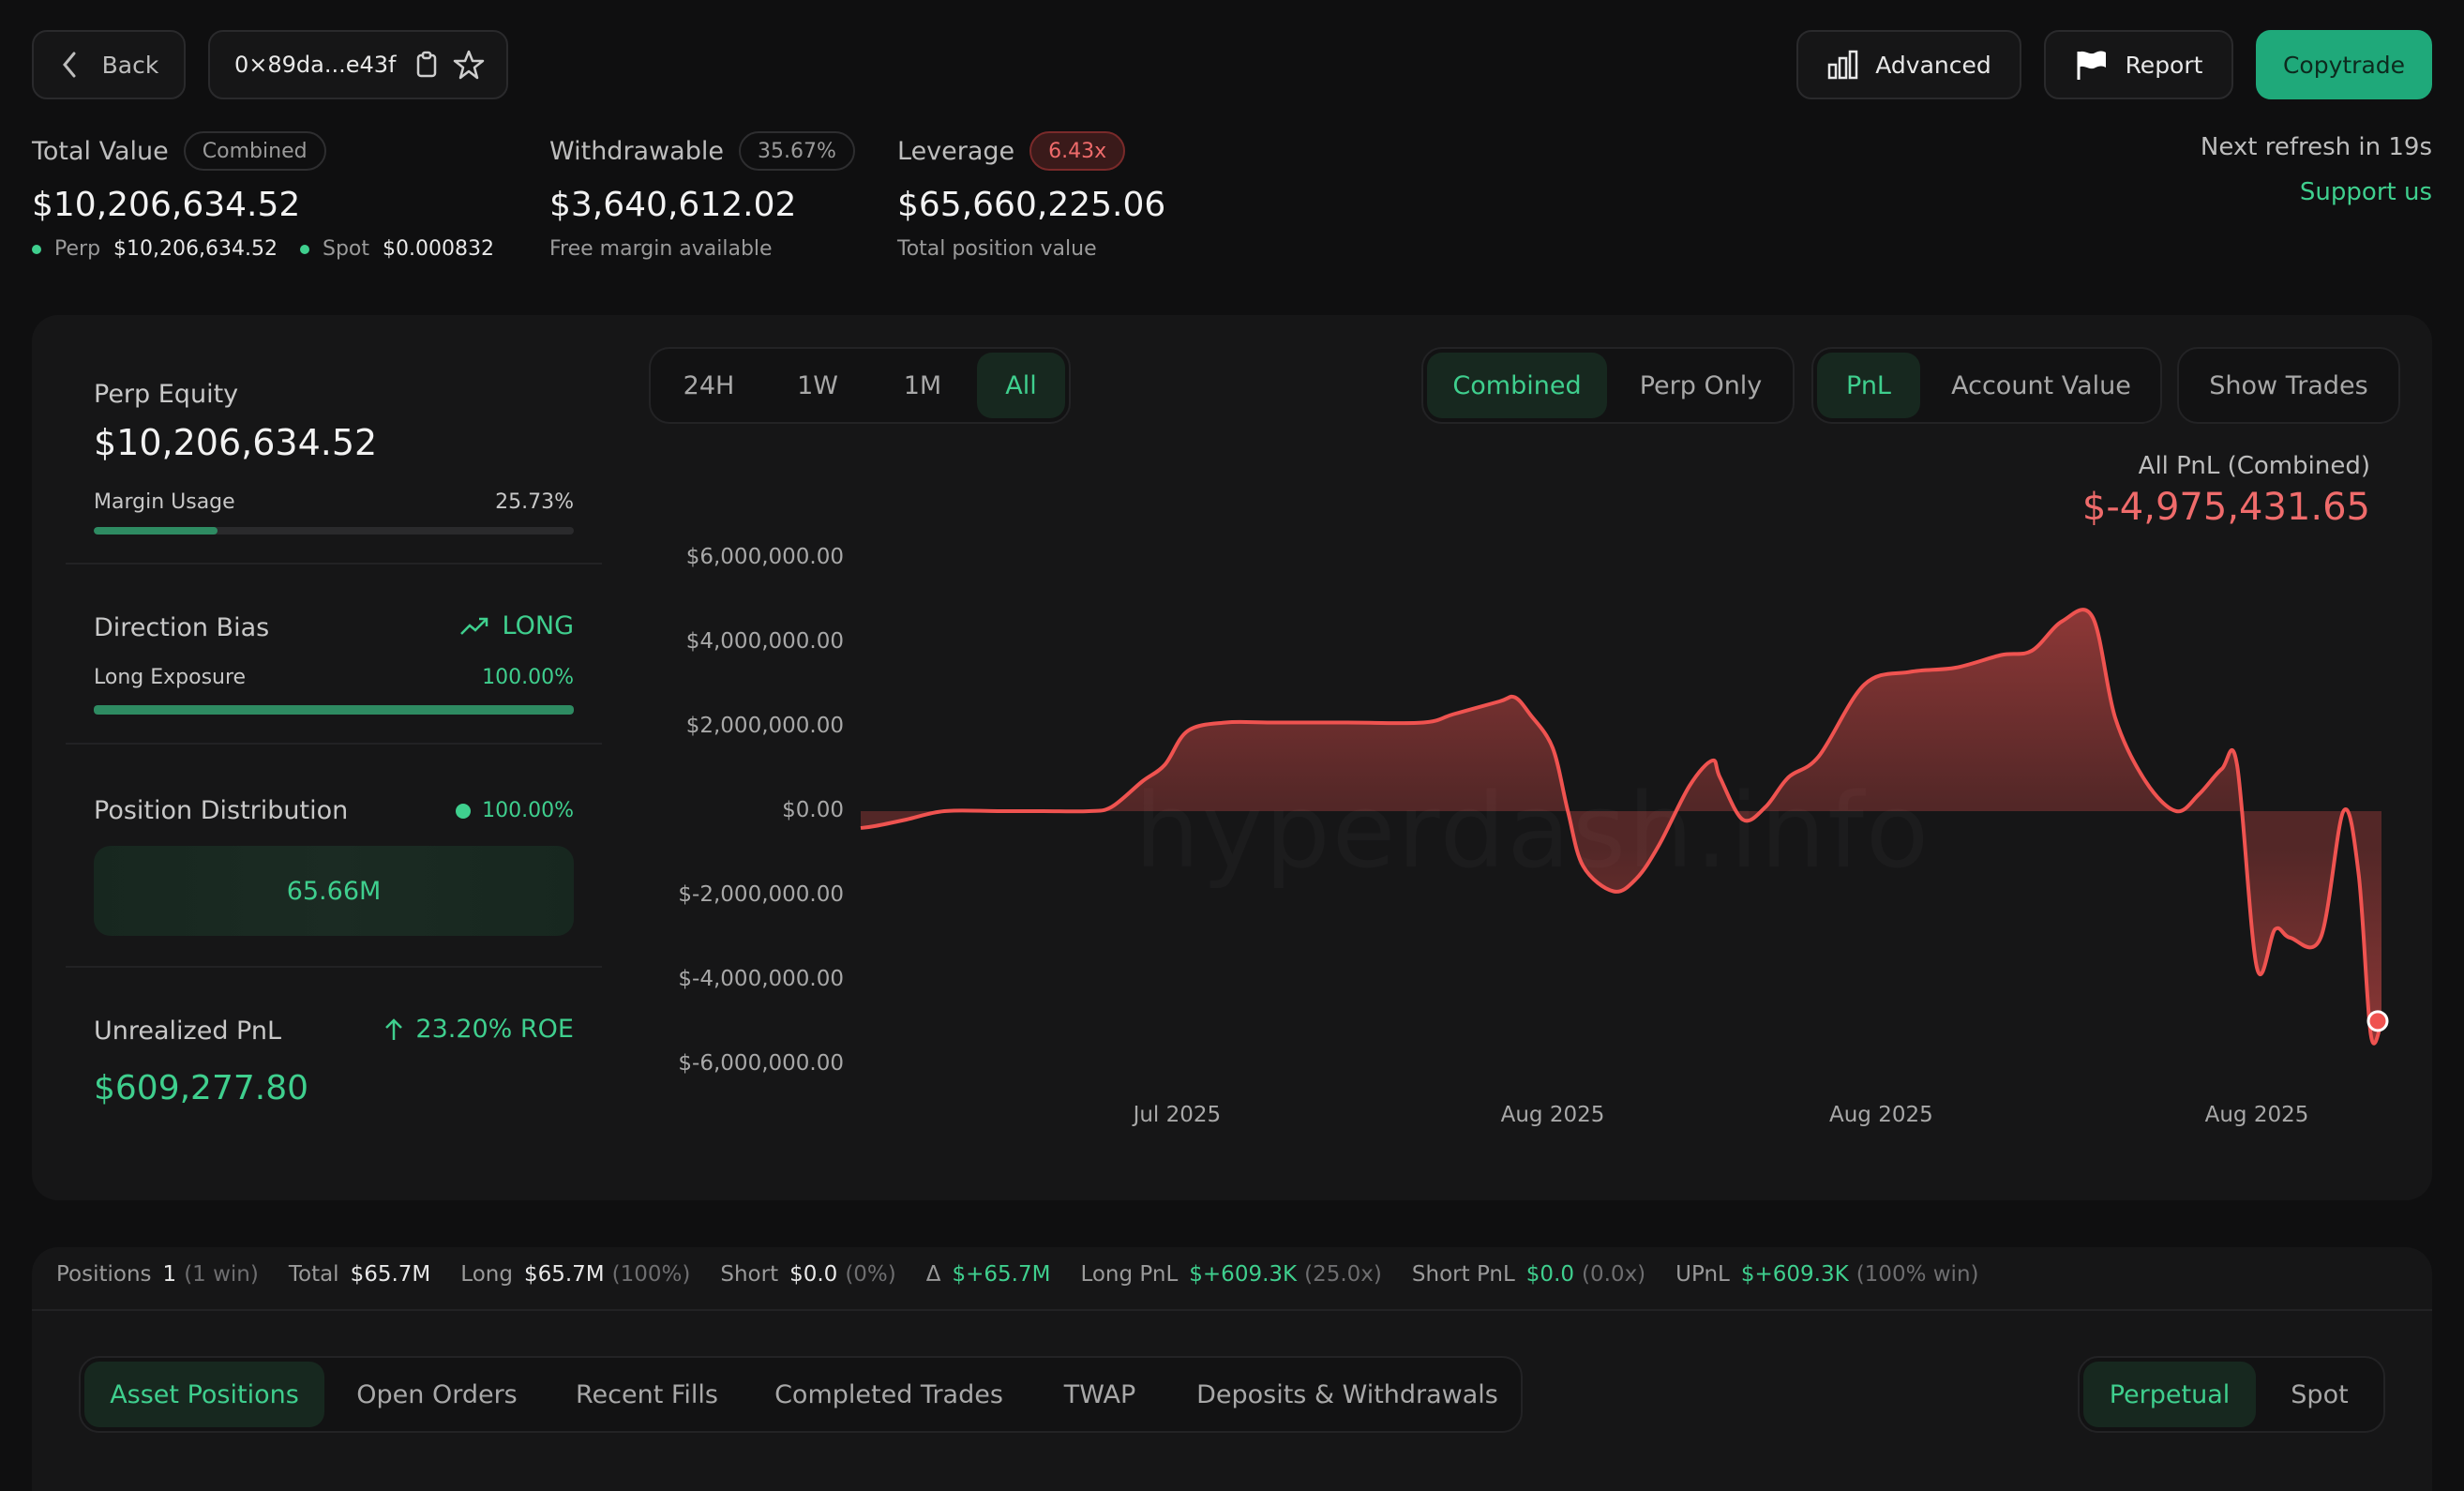 This screenshot has width=2464, height=1491. I want to click on spot-label: Spot, so click(345, 249).